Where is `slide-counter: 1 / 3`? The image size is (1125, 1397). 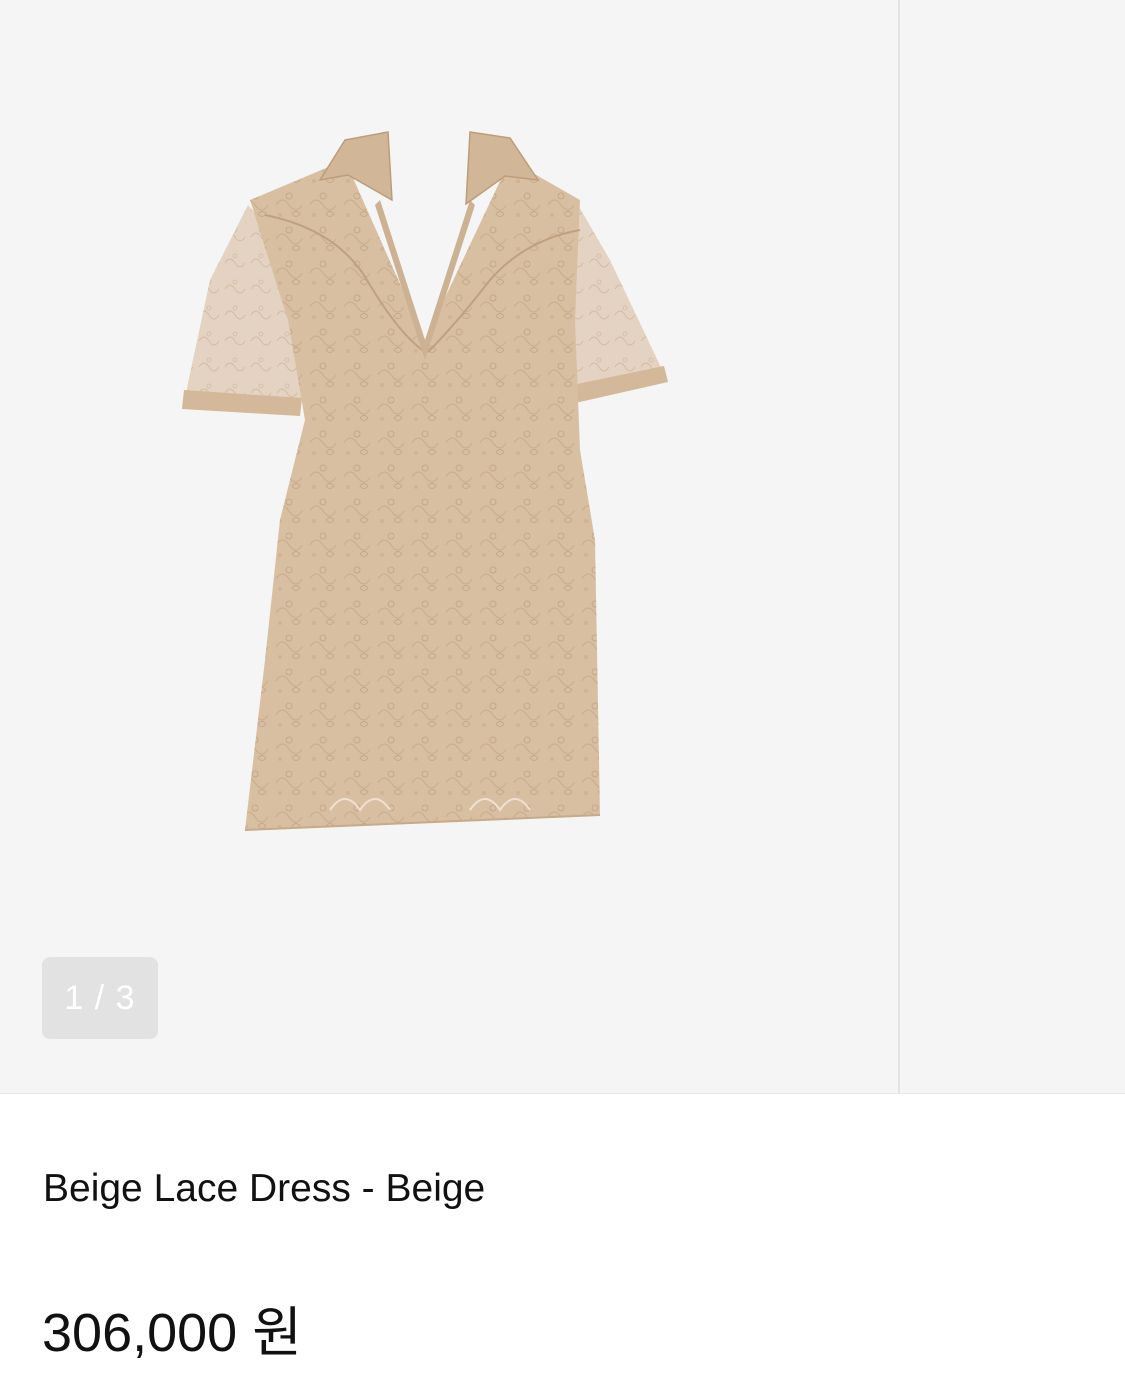 slide-counter: 1 / 3 is located at coordinates (100, 998).